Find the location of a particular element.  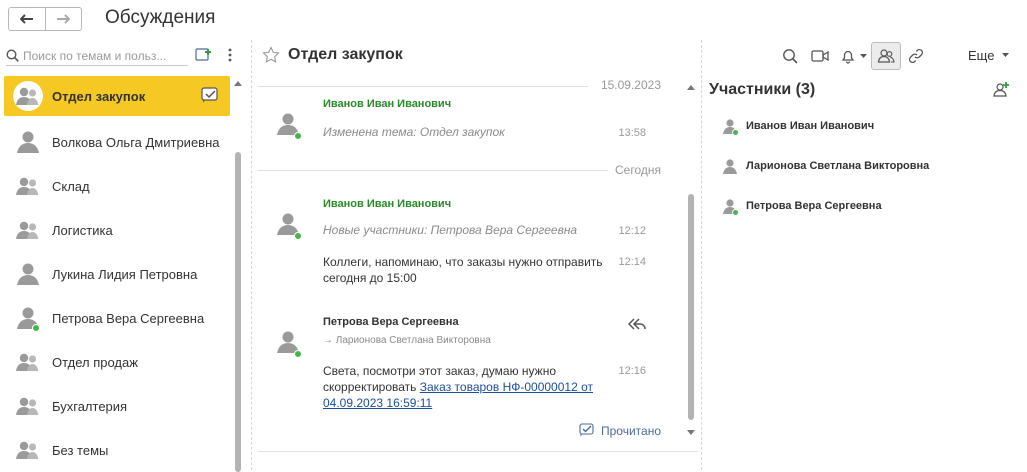

conversation-item: Отдел продаж is located at coordinates (117, 362).